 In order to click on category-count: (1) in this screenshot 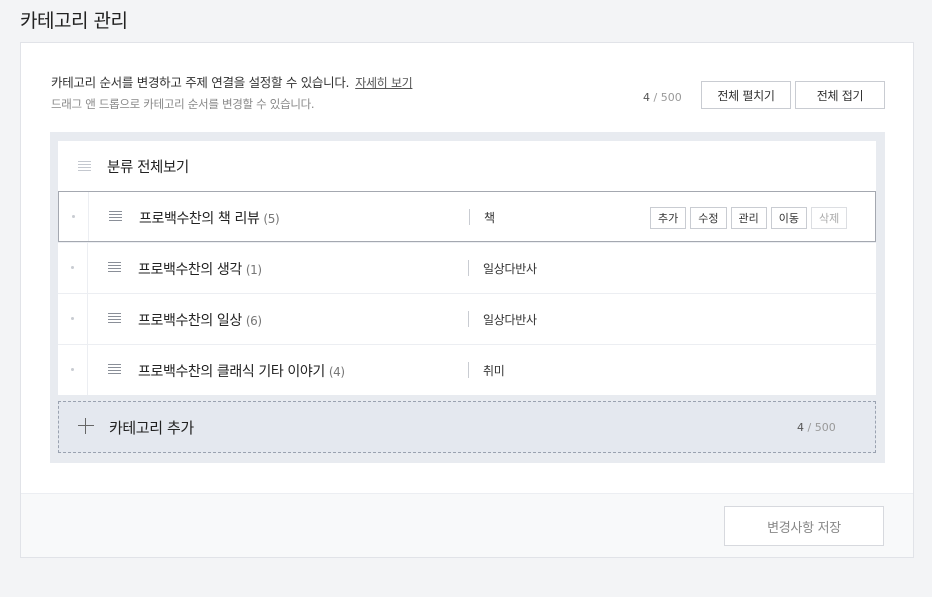, I will do `click(253, 270)`.